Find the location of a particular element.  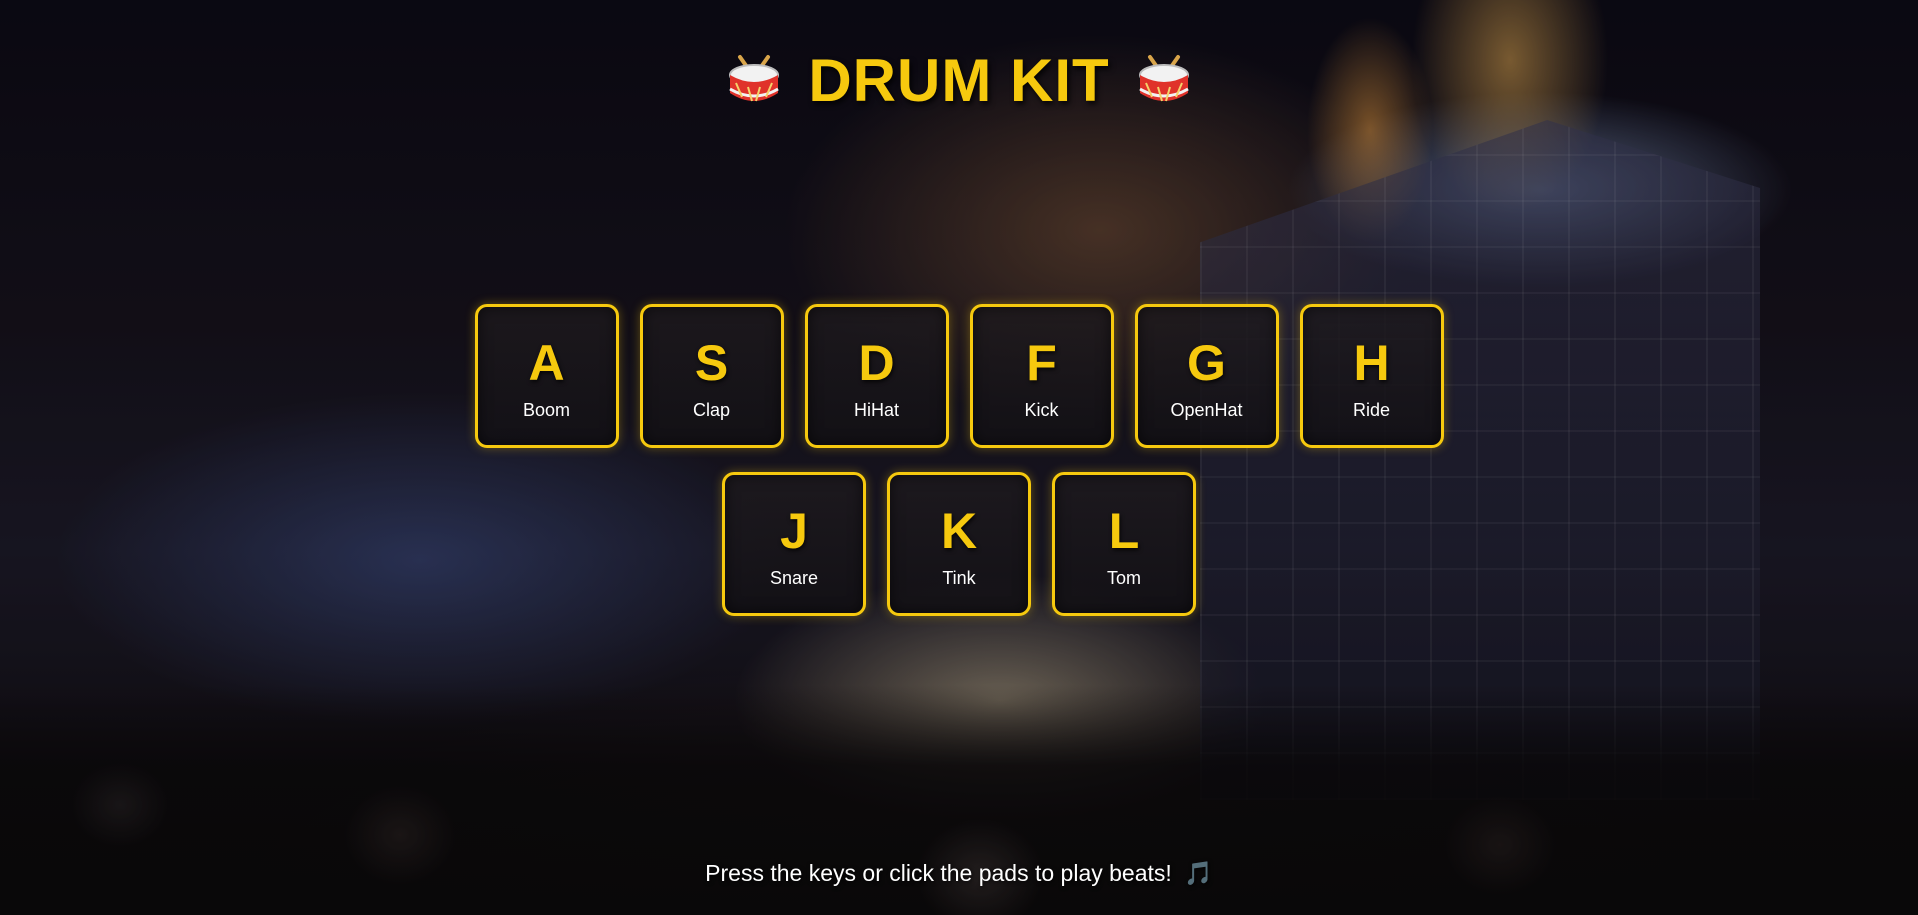

pad-sound-label: Clap is located at coordinates (711, 409).